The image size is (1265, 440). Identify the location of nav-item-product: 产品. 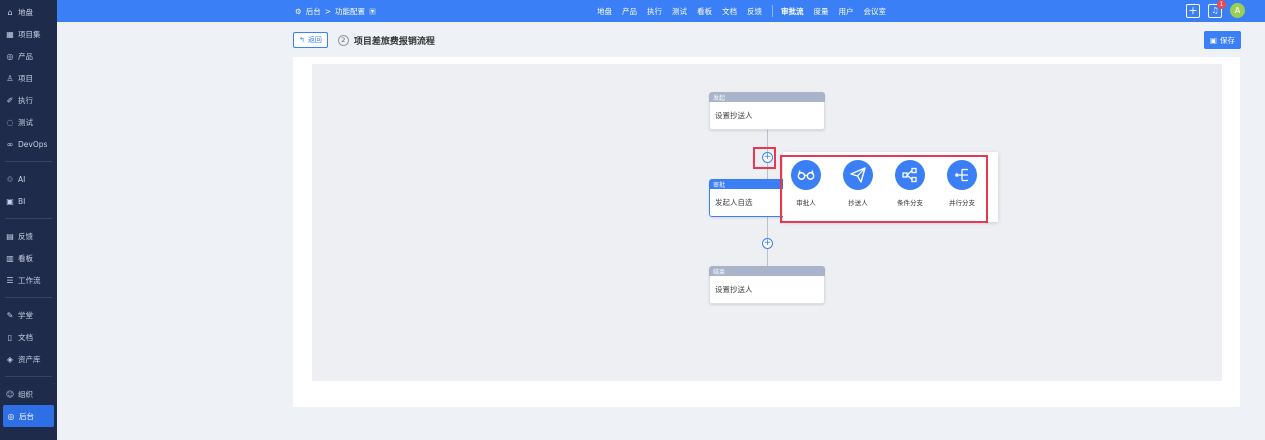
(629, 11).